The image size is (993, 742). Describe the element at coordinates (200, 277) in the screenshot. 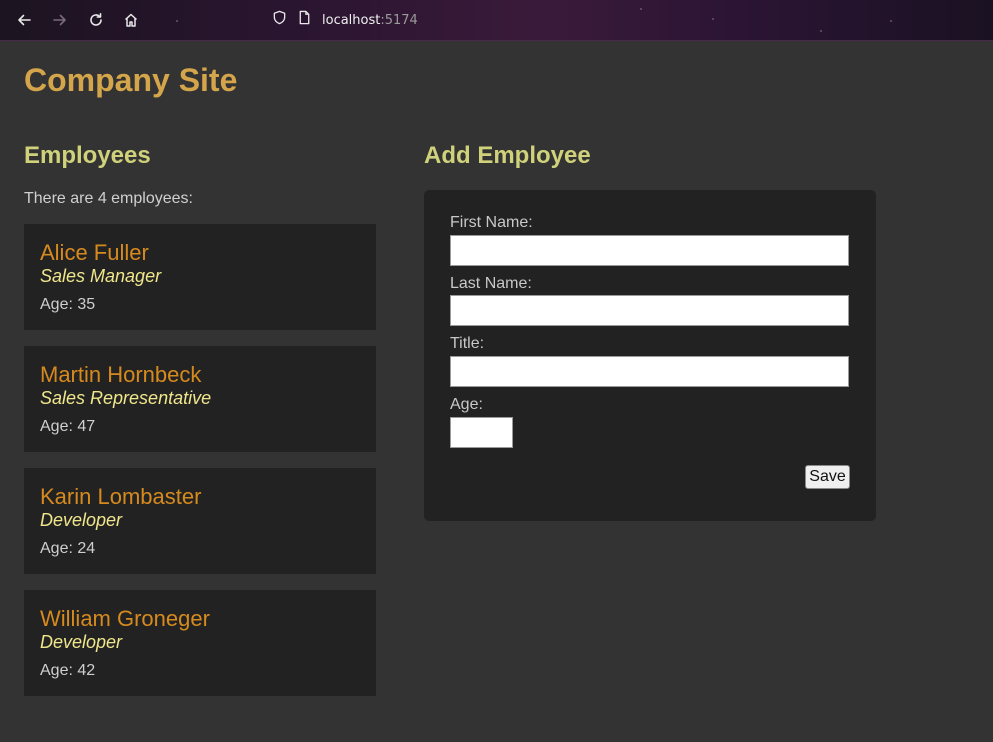

I see `employee-card: Alice Fuller Sales Manager Age: 35` at that location.